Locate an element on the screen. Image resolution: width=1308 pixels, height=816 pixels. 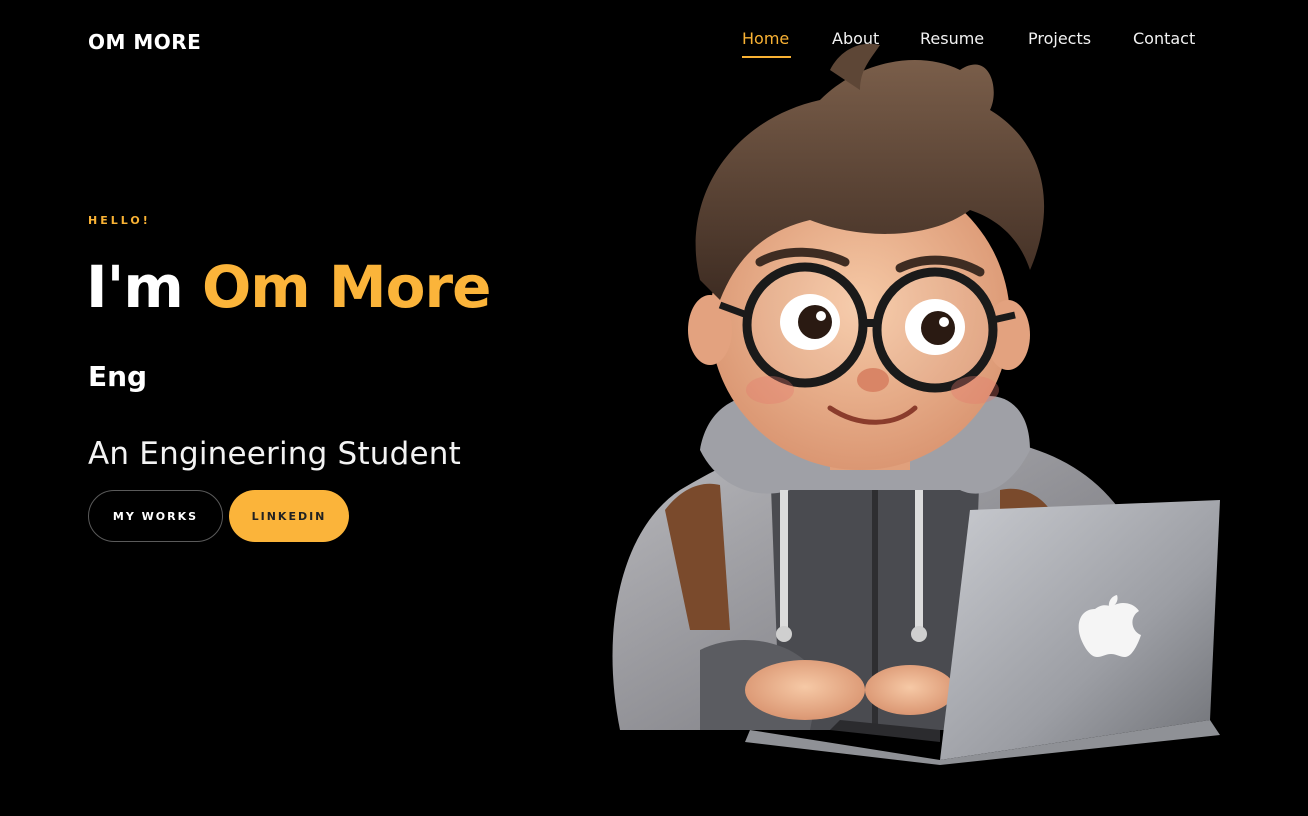
brand-logo: OM MORE is located at coordinates (144, 42).